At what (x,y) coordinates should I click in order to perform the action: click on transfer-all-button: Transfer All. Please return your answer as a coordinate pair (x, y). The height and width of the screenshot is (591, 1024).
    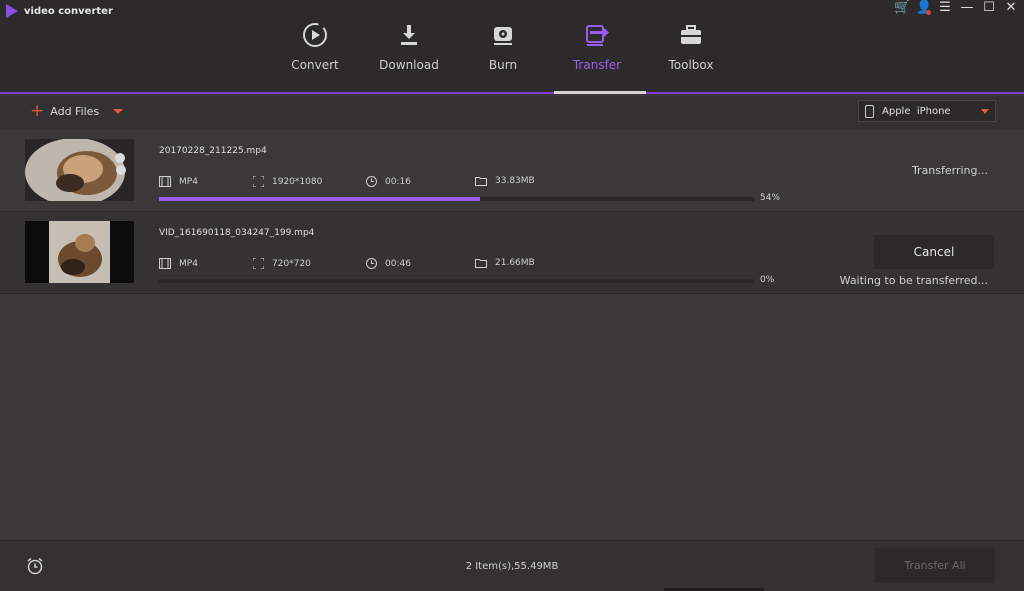
    Looking at the image, I should click on (935, 565).